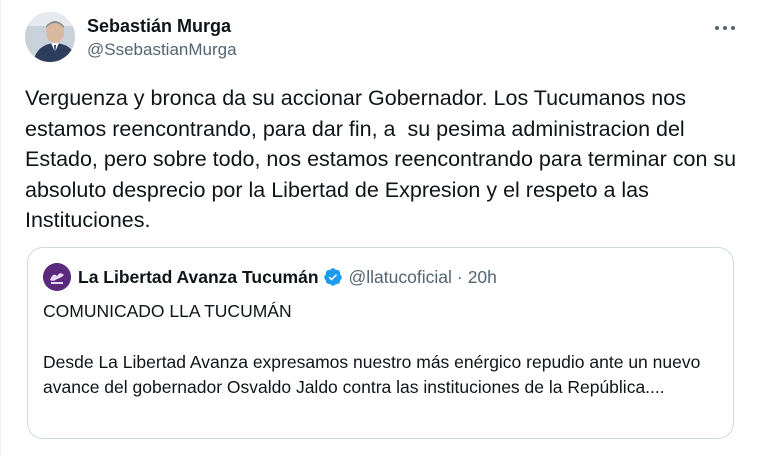  What do you see at coordinates (482, 277) in the screenshot?
I see `quoted-tweet-time: 20h` at bounding box center [482, 277].